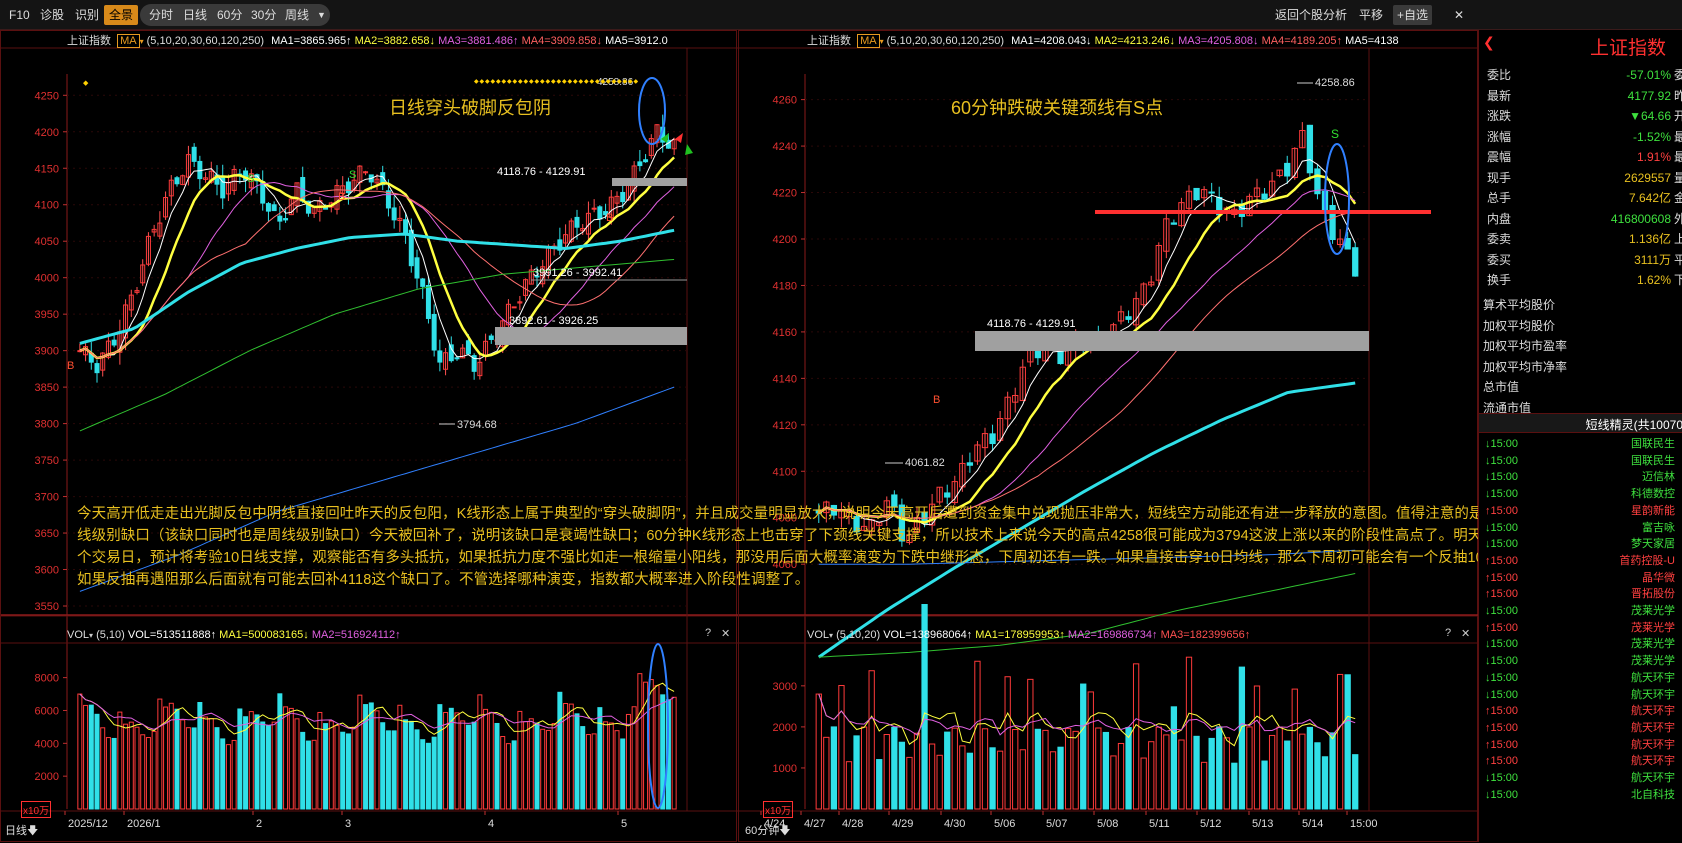 Image resolution: width=1682 pixels, height=843 pixels. What do you see at coordinates (1580, 578) in the screenshot?
I see `sprite-item: ↑15:00 晶华微` at bounding box center [1580, 578].